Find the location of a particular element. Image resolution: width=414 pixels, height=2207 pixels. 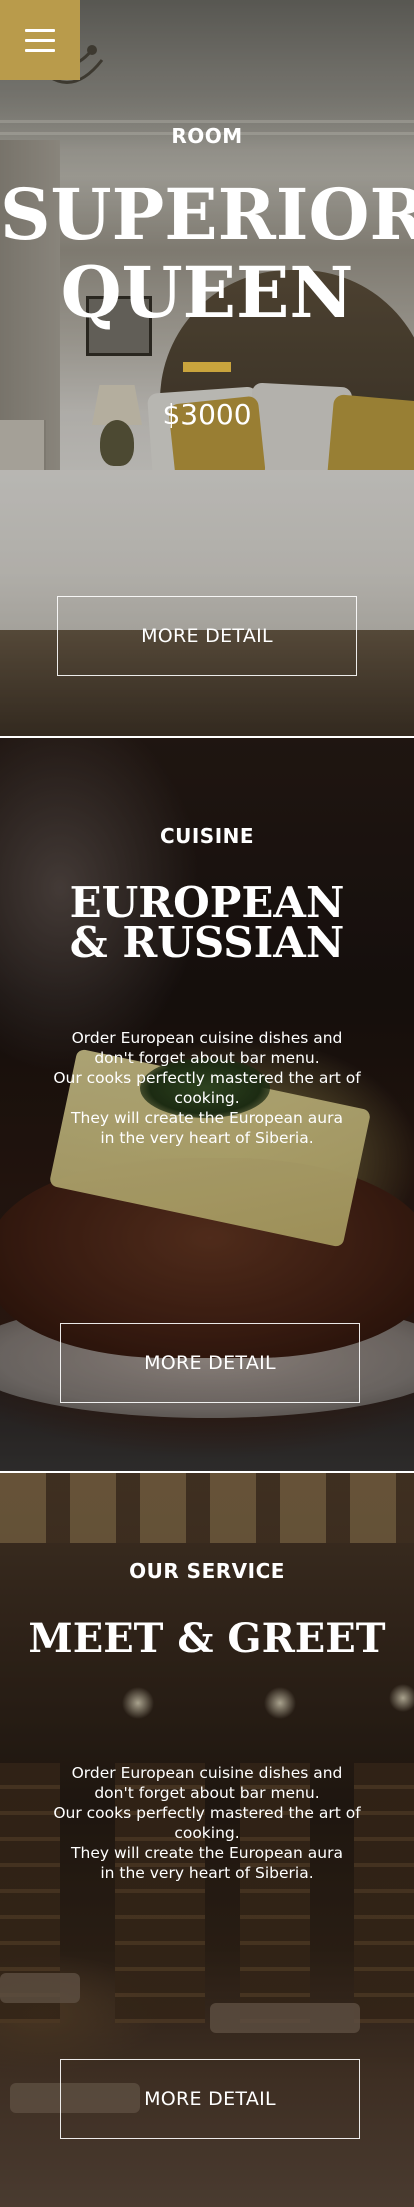

room-title-line1: SUPERIOR is located at coordinates (207, 214).